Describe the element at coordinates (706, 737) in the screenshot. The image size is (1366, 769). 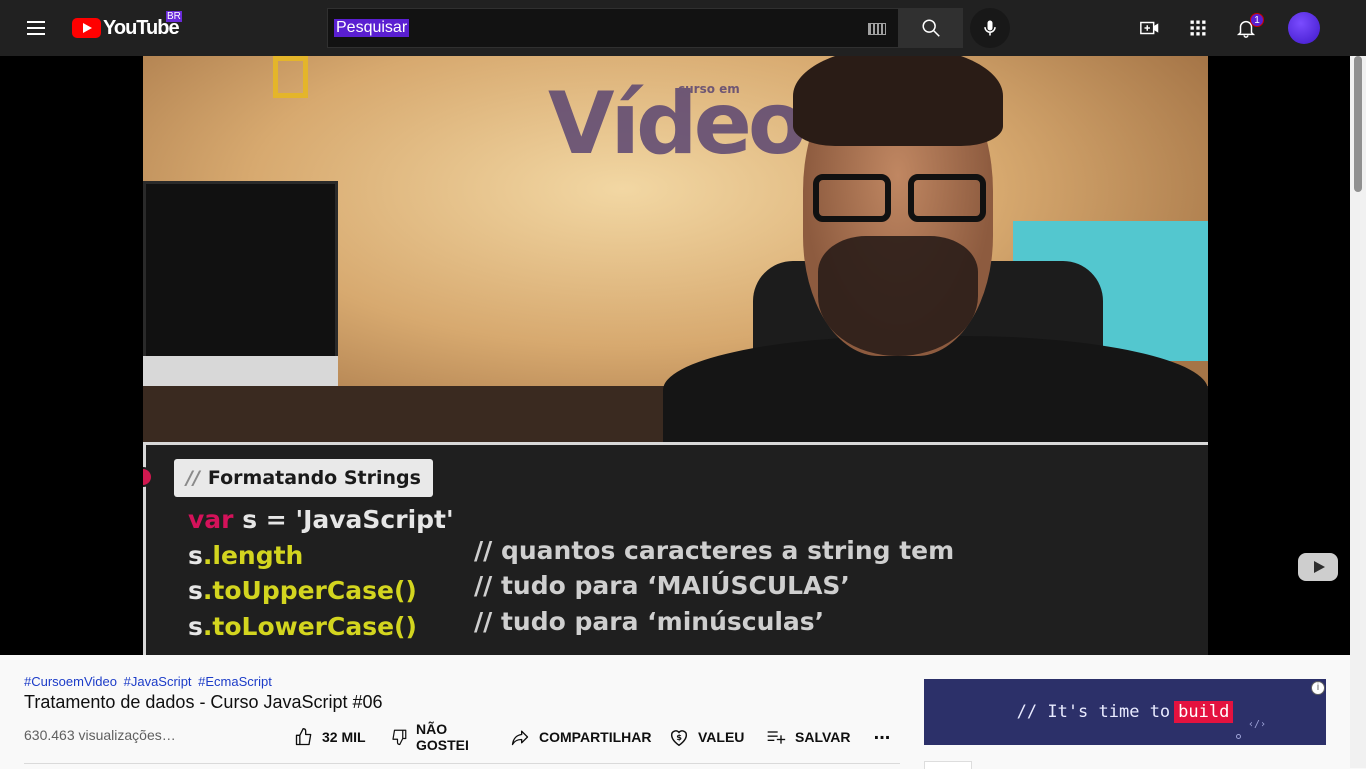
I see `thanks-button: $ VALEU` at that location.